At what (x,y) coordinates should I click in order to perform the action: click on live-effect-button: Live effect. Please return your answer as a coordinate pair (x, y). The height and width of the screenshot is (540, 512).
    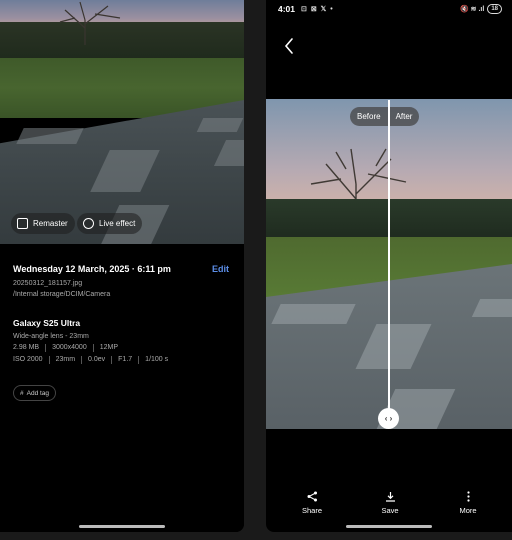
    Looking at the image, I should click on (110, 223).